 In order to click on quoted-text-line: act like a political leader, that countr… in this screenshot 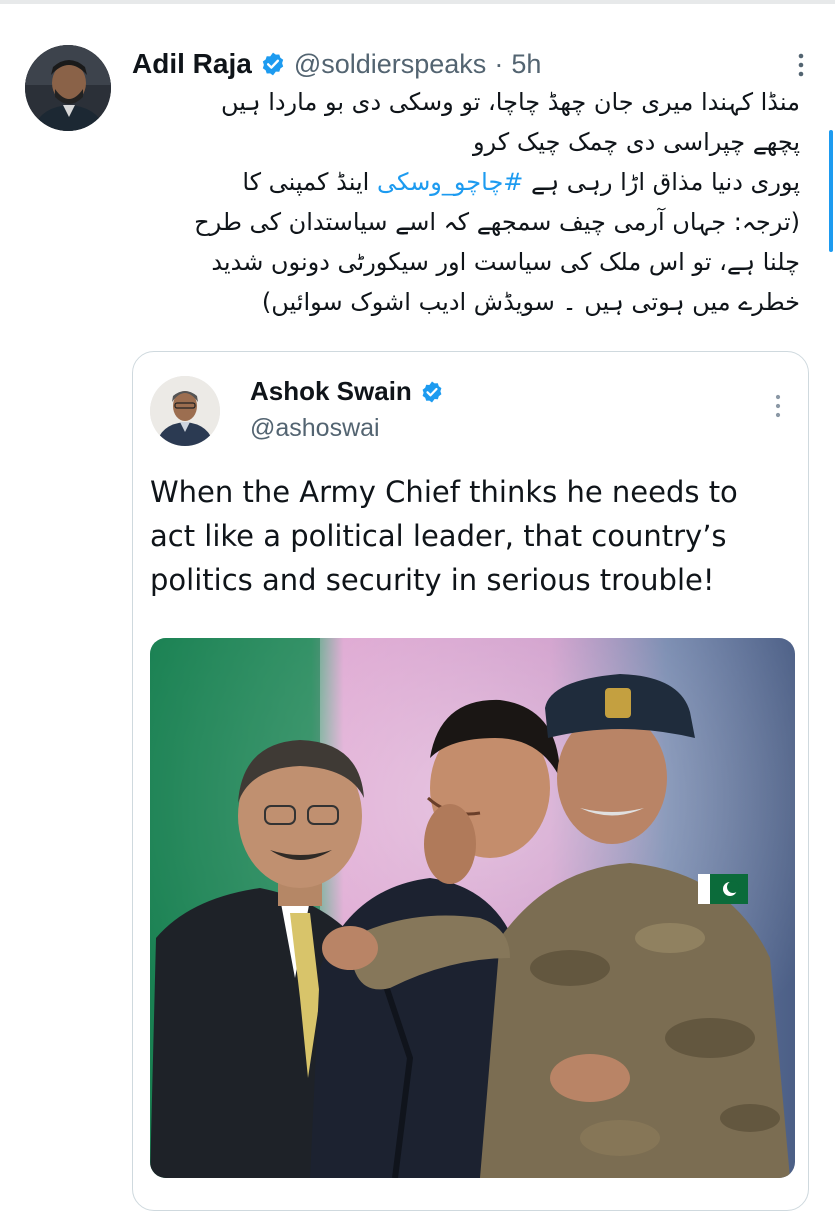, I will do `click(438, 536)`.